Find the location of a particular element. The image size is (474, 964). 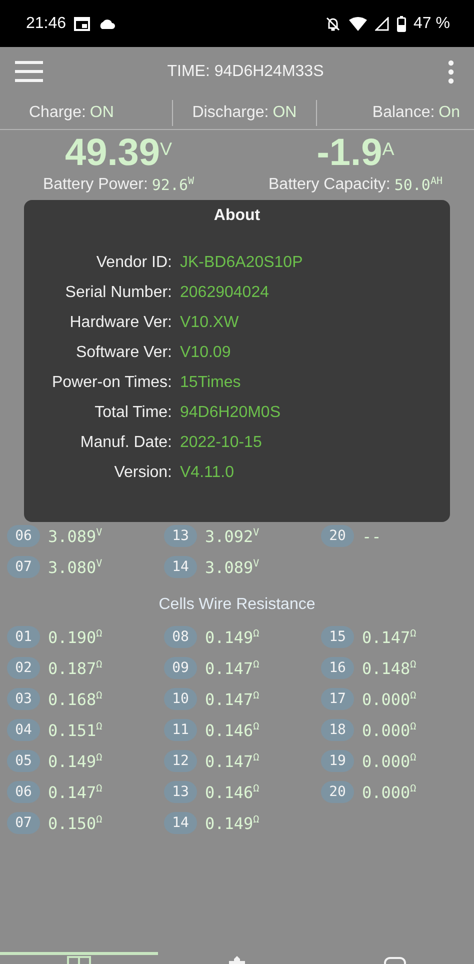

main-reading: -1.9$^{A}$ is located at coordinates (355, 153).